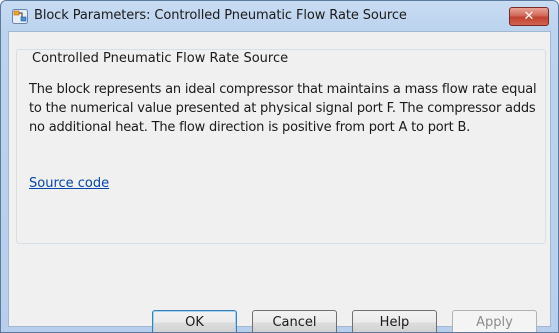  I want to click on apply-button: Apply, so click(494, 321).